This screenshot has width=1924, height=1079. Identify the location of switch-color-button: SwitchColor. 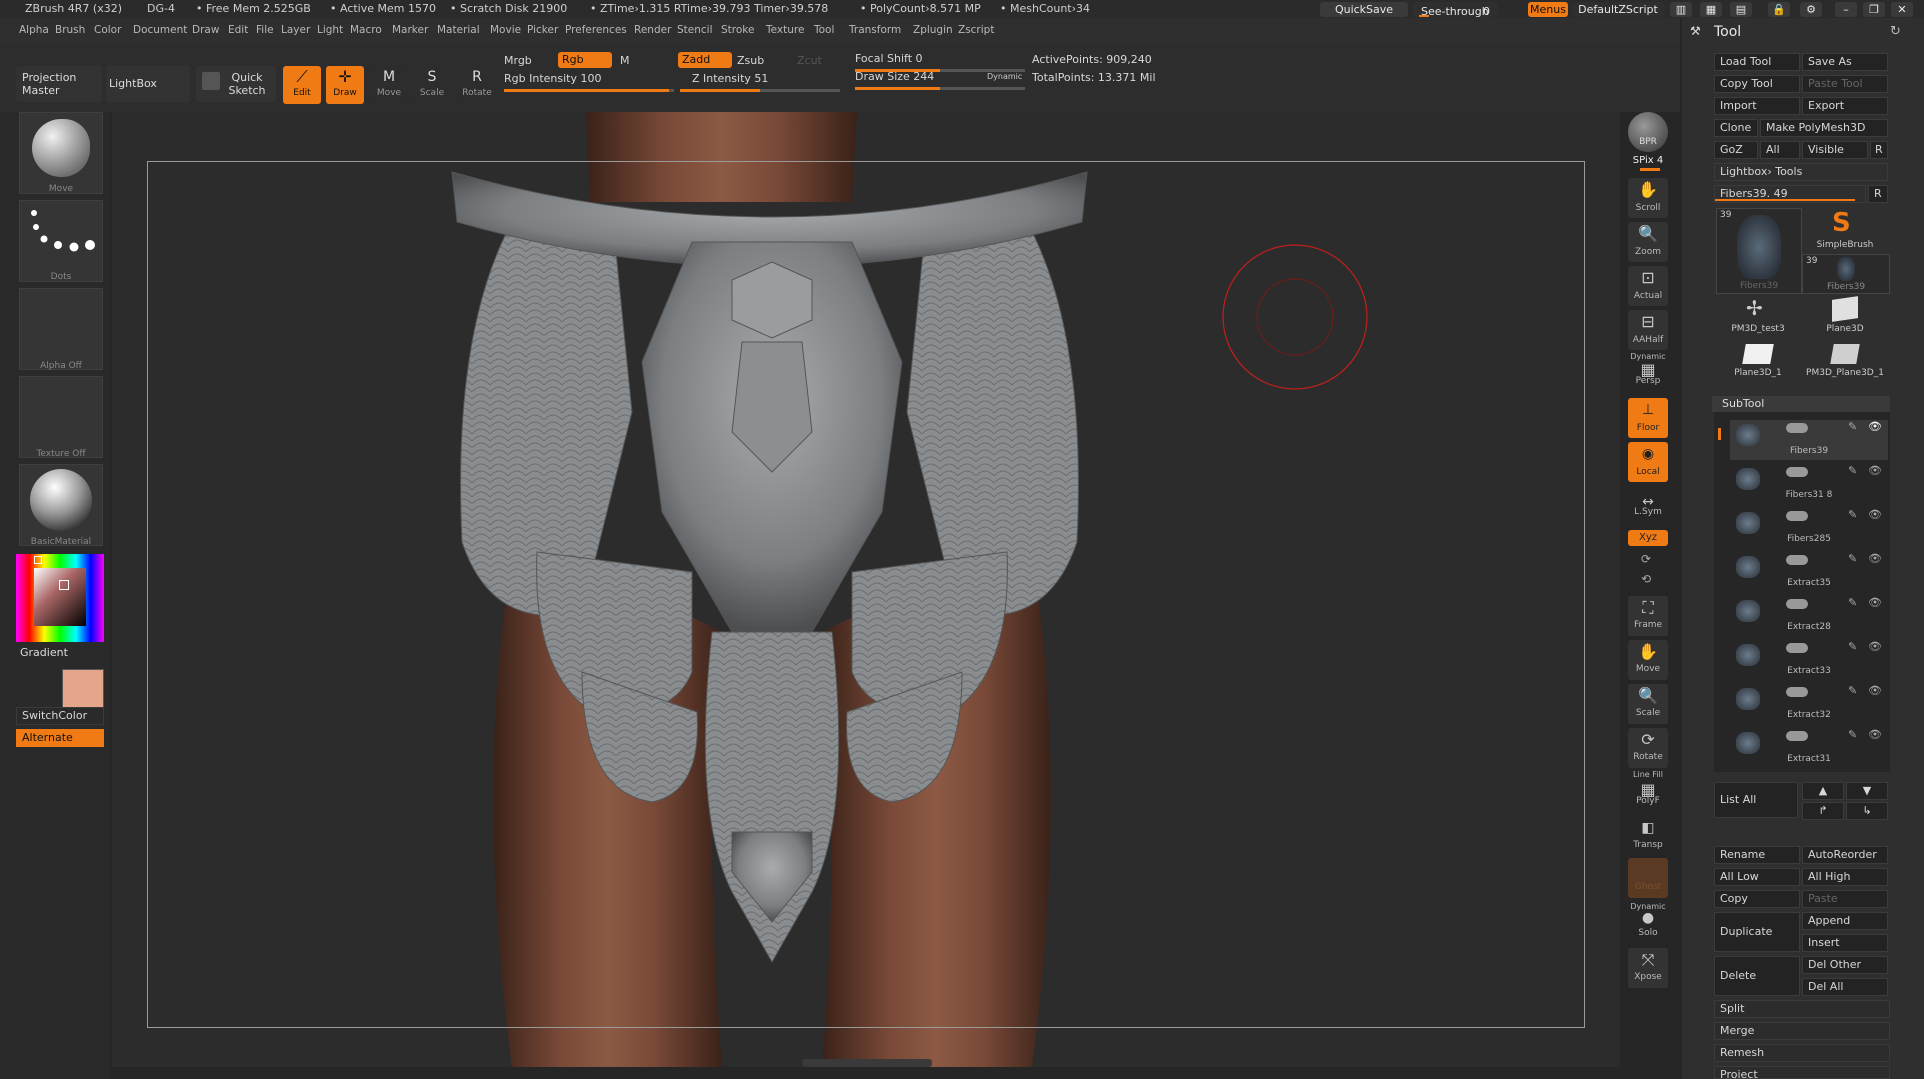
(60, 716).